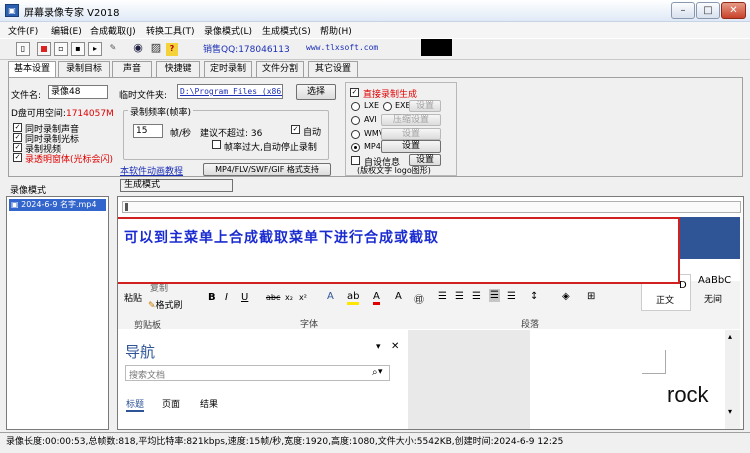 This screenshot has width=750, height=453. I want to click on nav-dropdown-icon: ▾, so click(378, 347).